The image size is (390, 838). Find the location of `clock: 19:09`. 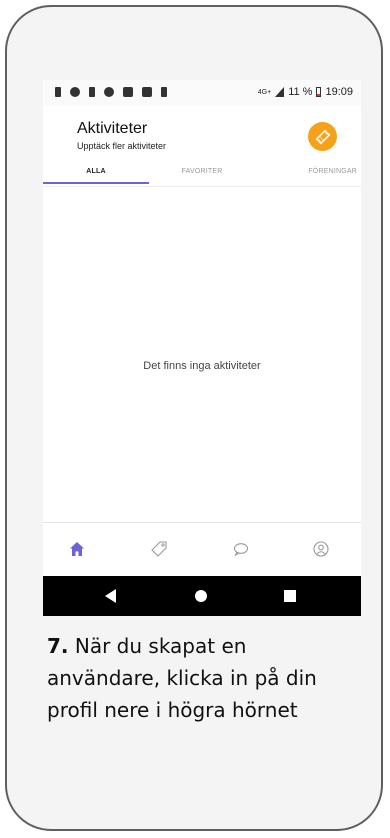

clock: 19:09 is located at coordinates (339, 92).